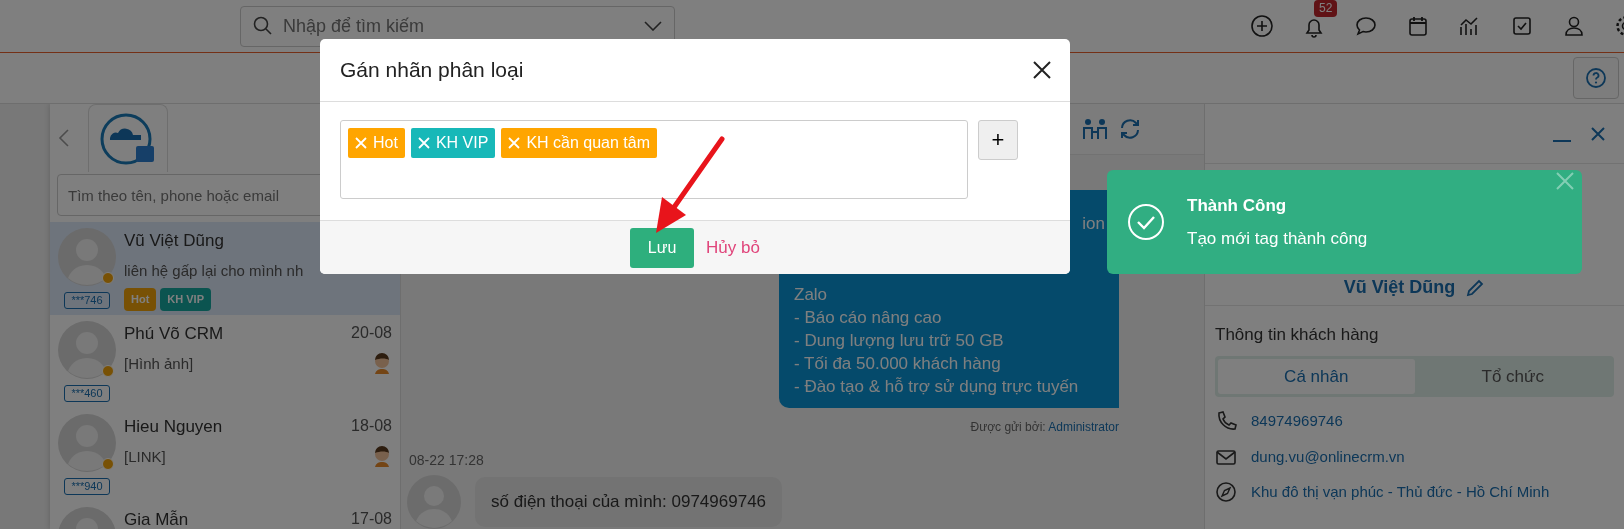 The image size is (1624, 529). What do you see at coordinates (225, 515) in the screenshot?
I see `contact-item: Gia Mẫn 17-08` at bounding box center [225, 515].